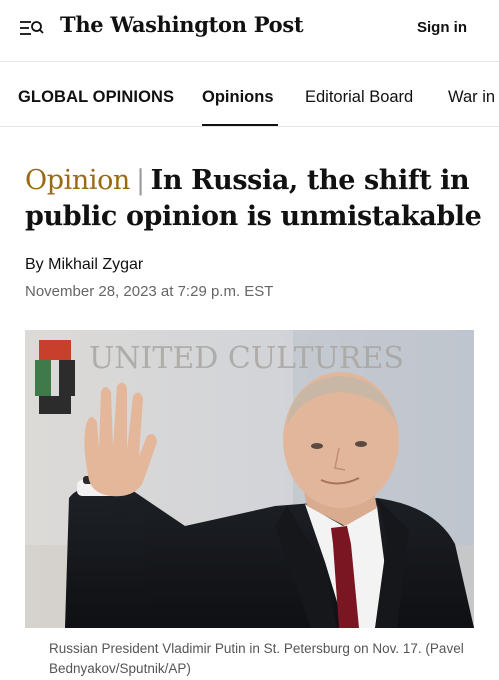 The height and width of the screenshot is (680, 499). Describe the element at coordinates (359, 97) in the screenshot. I see `tab-editorial-board: Editorial Board` at that location.